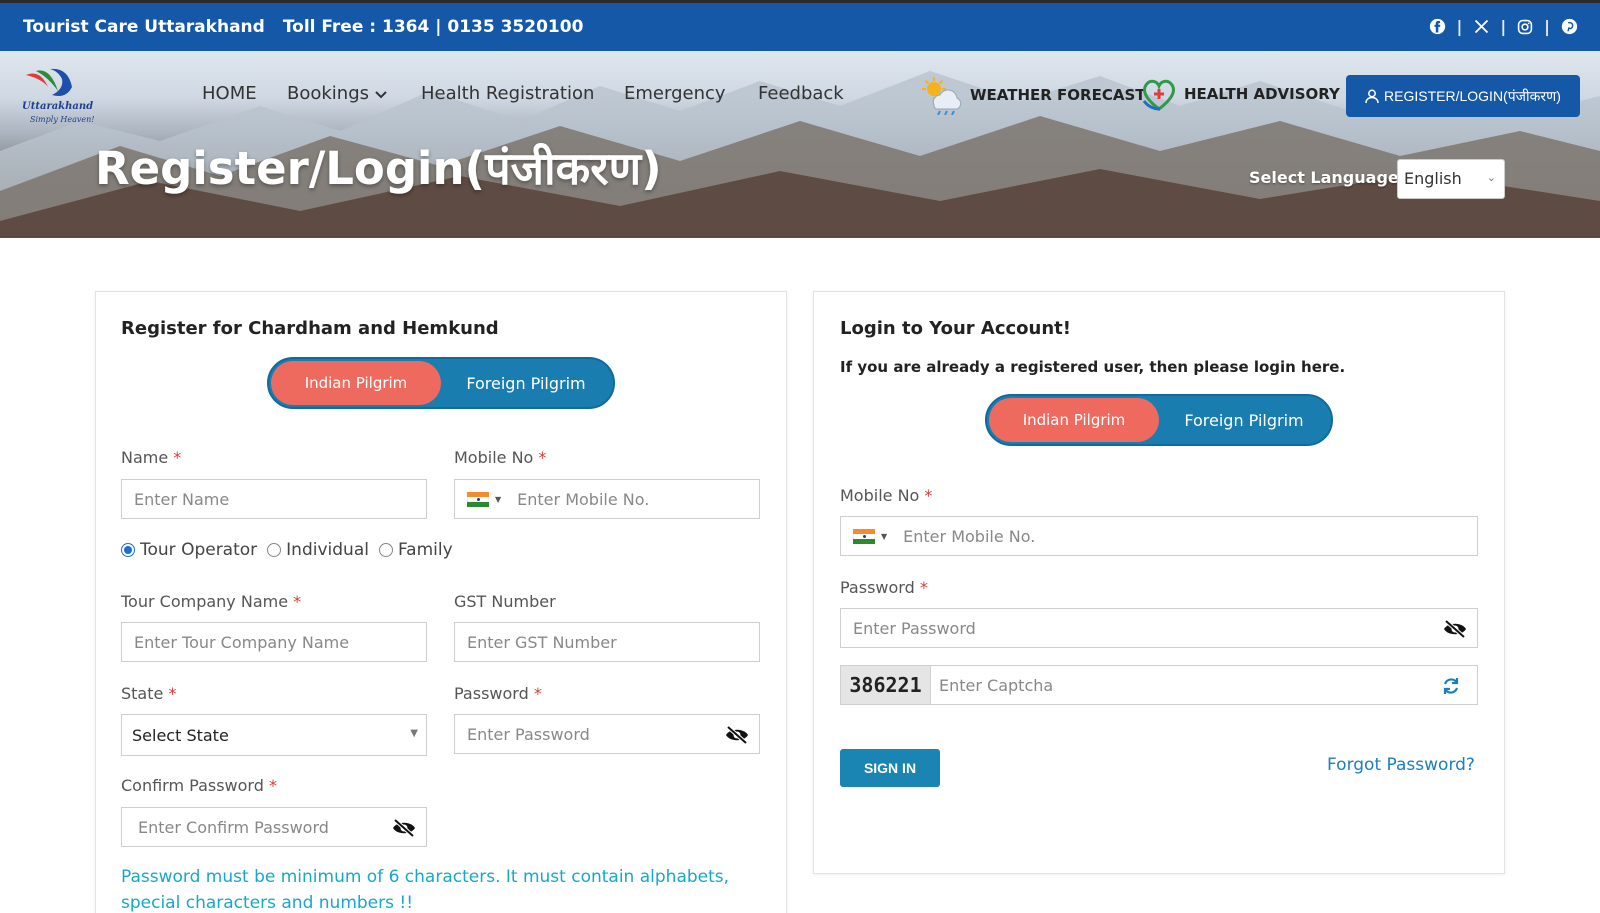 The image size is (1600, 913). Describe the element at coordinates (58, 106) in the screenshot. I see `logo-name: Uttarakhand` at that location.